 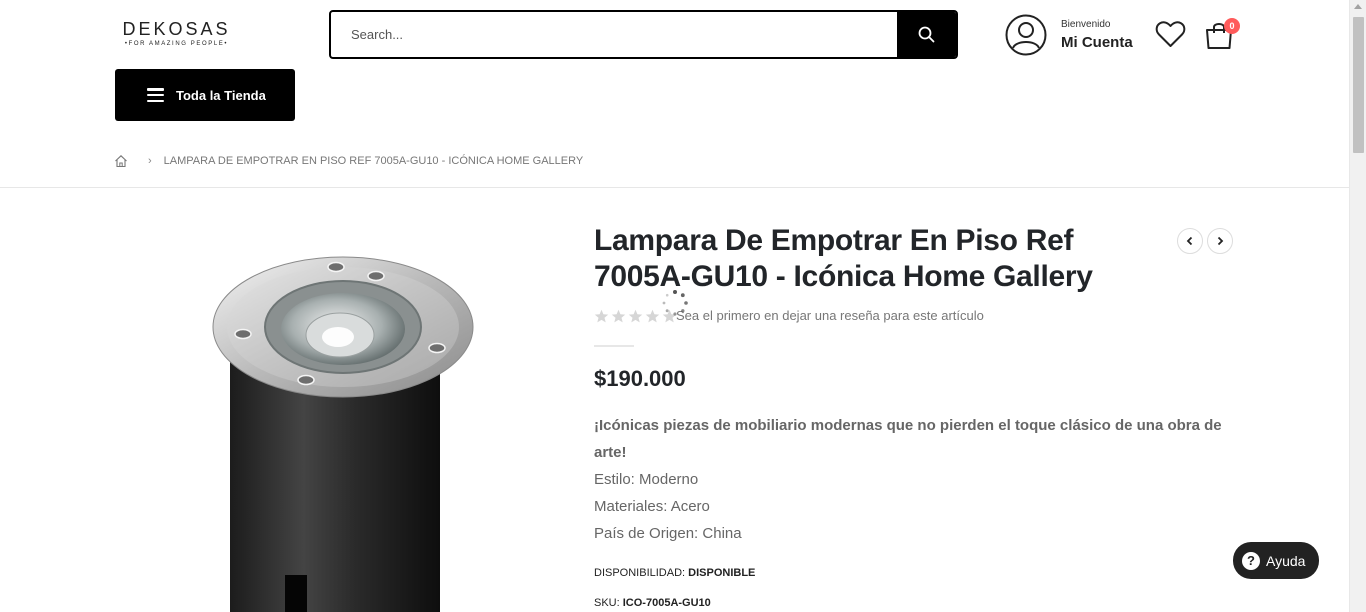 What do you see at coordinates (722, 573) in the screenshot?
I see `availability-value: DISPONIBLE` at bounding box center [722, 573].